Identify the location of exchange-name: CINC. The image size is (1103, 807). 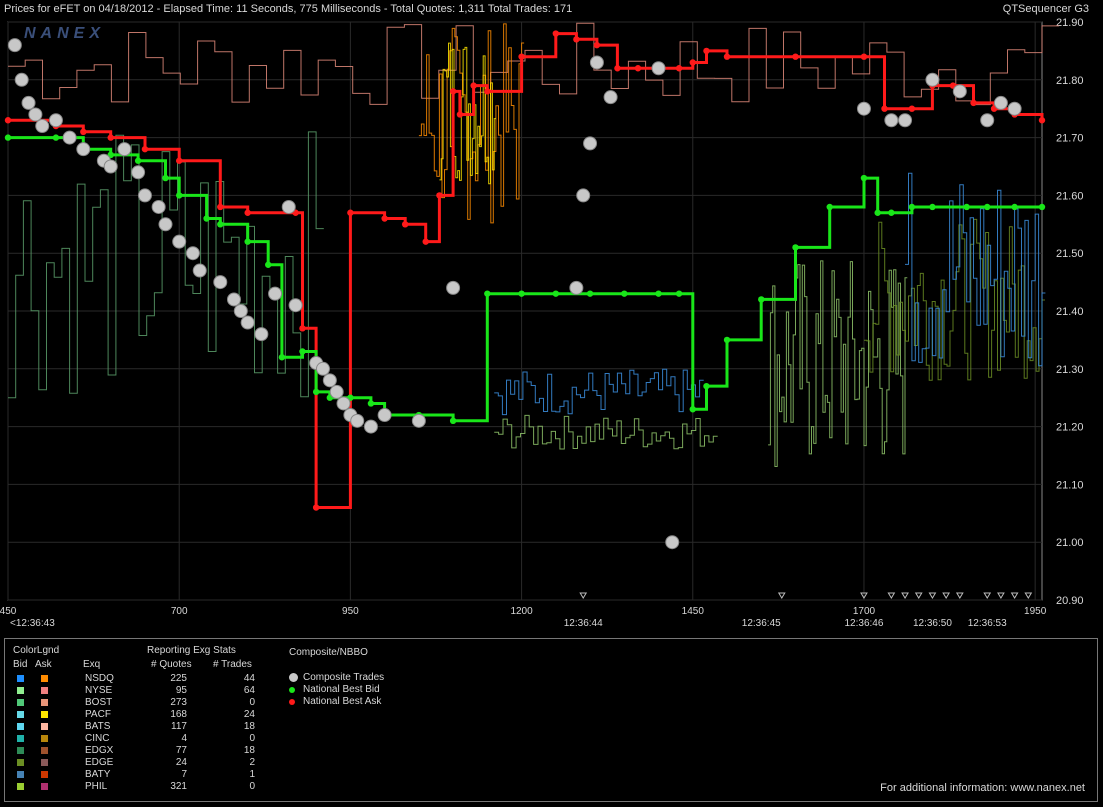
(97, 738).